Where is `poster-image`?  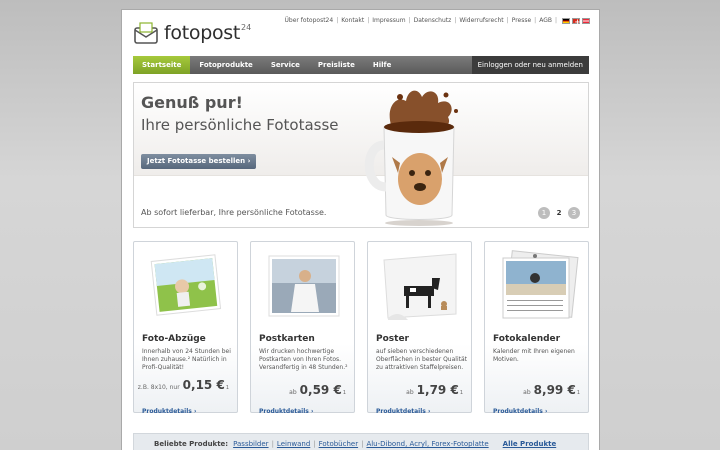 poster-image is located at coordinates (420, 286).